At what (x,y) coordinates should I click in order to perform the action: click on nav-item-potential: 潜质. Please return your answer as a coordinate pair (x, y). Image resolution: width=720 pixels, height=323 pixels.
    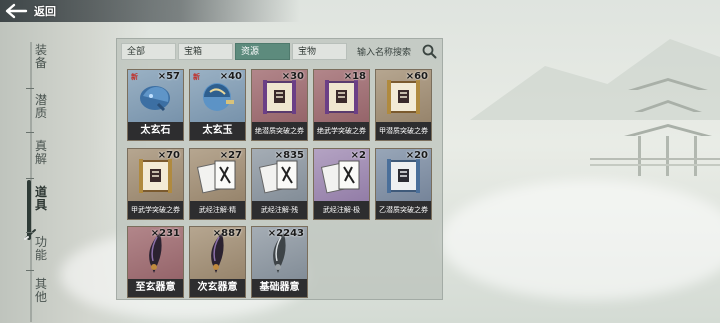
    Looking at the image, I should click on (41, 107).